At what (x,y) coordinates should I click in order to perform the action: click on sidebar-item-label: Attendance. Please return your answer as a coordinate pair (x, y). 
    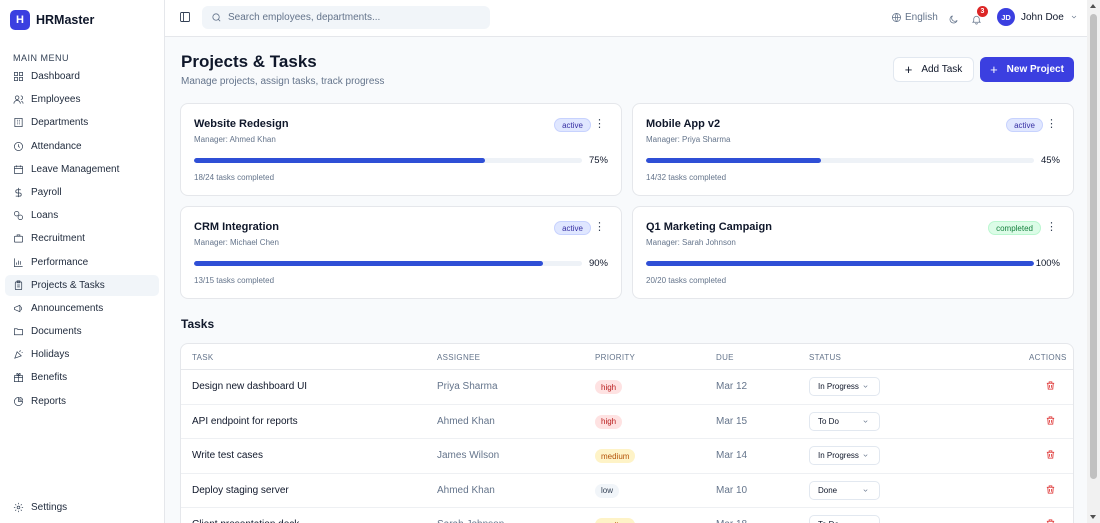
    Looking at the image, I should click on (56, 146).